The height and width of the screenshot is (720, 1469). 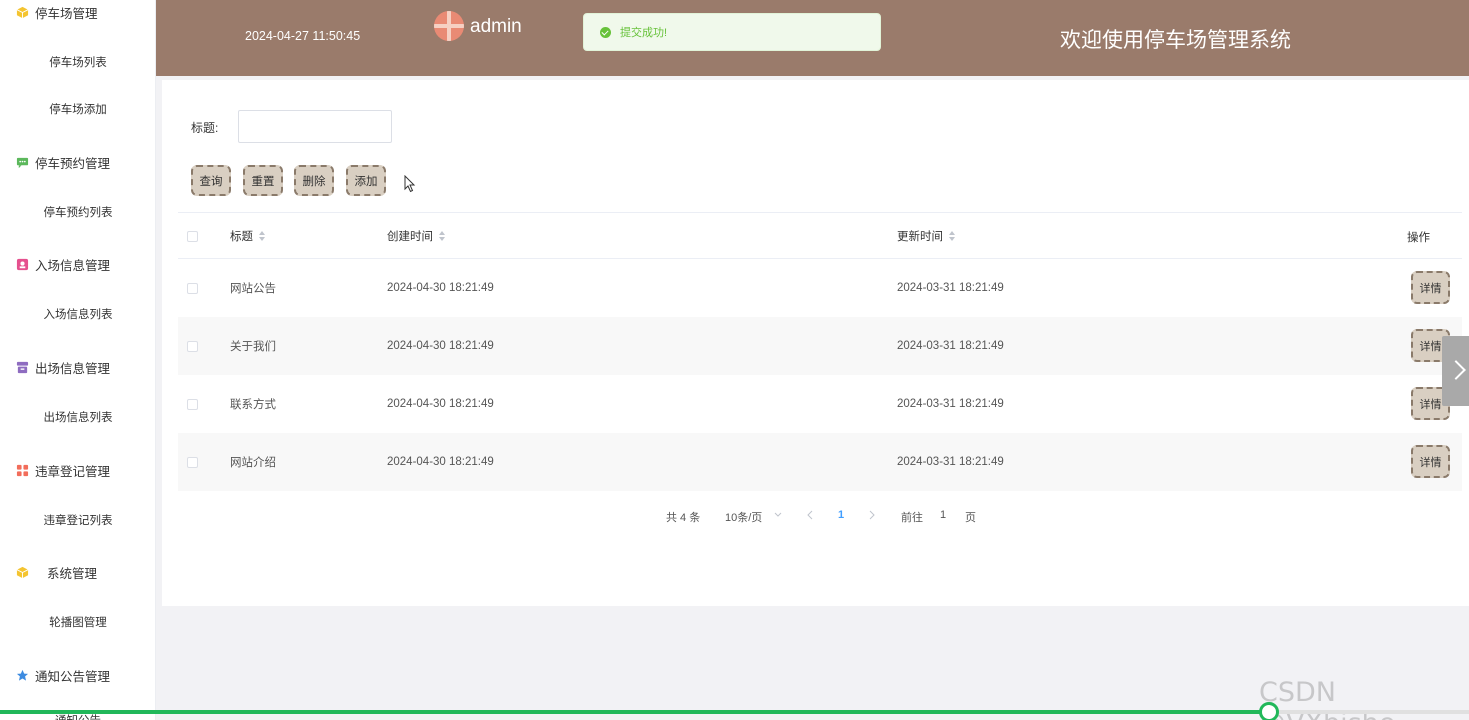 I want to click on menu-group-system: 系统管理, so click(x=77, y=572).